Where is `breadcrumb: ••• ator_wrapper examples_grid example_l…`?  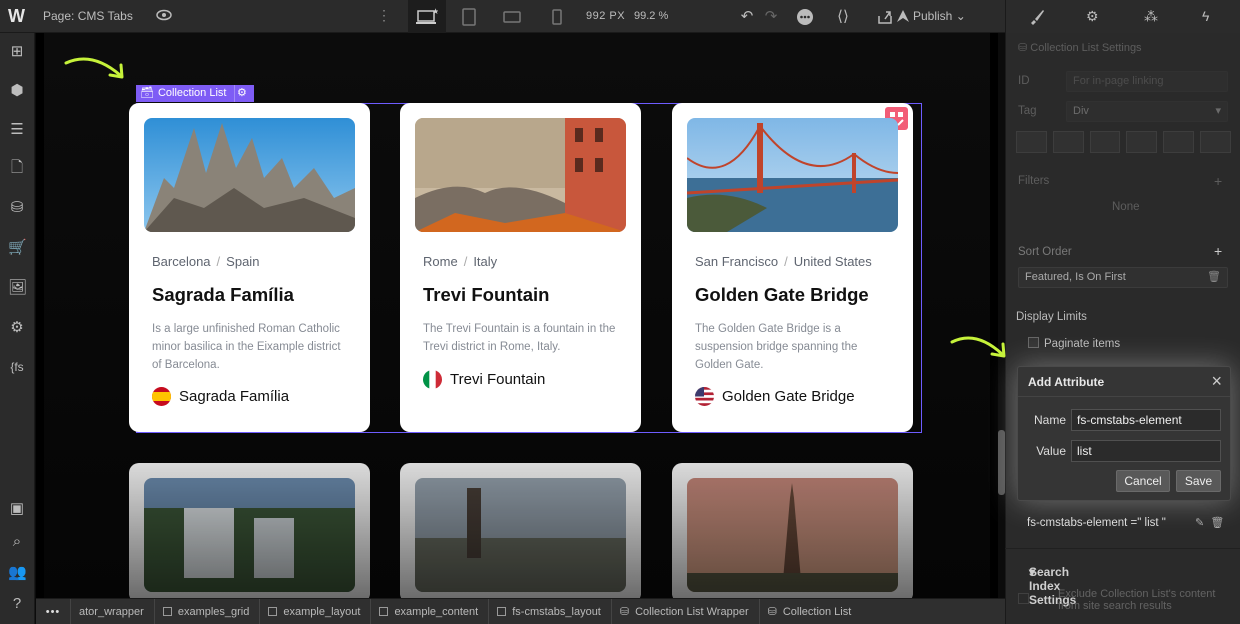 breadcrumb: ••• ator_wrapper examples_grid example_l… is located at coordinates (521, 611).